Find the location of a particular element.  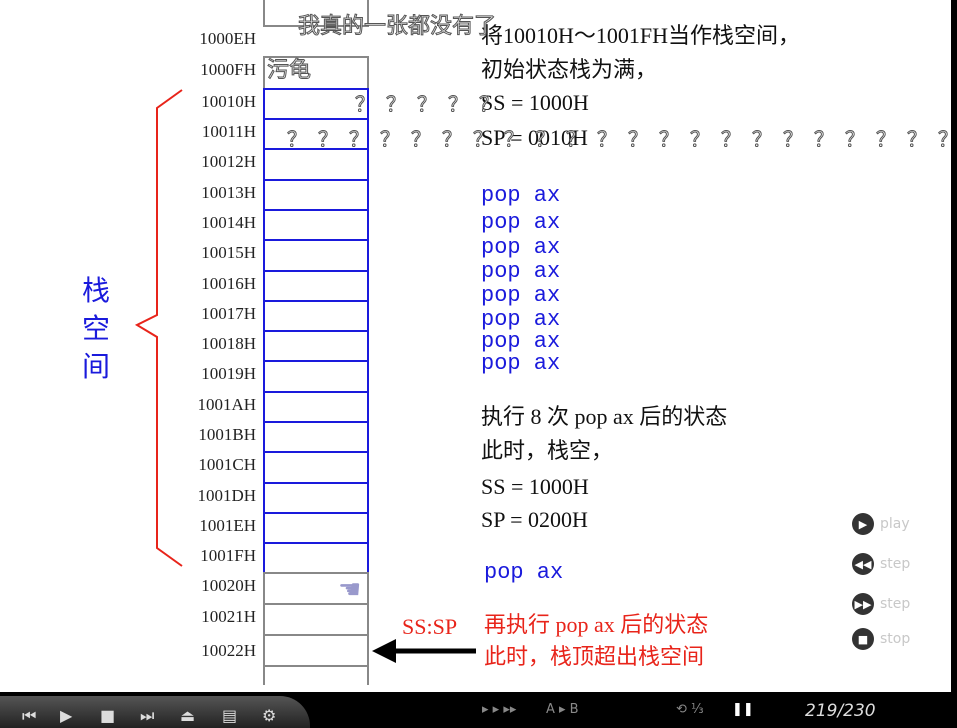

step-back-button: ◀◀ step is located at coordinates (881, 564).